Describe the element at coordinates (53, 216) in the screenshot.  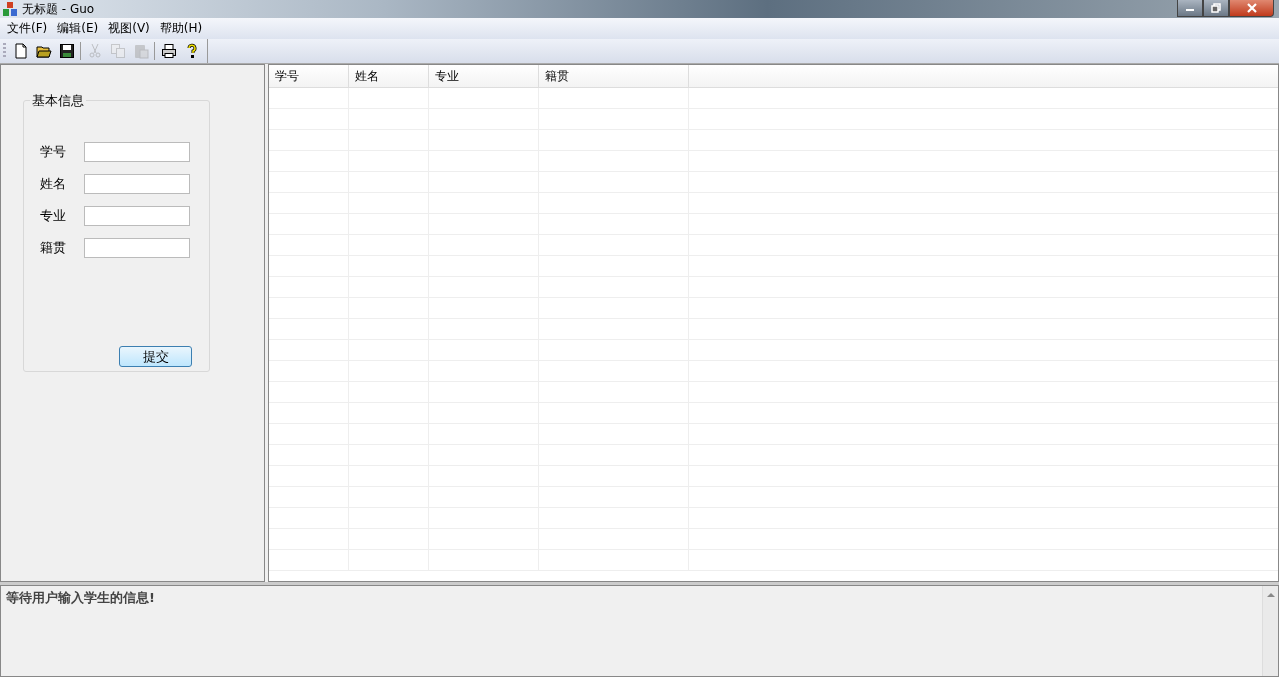
I see `field-label: 专业` at that location.